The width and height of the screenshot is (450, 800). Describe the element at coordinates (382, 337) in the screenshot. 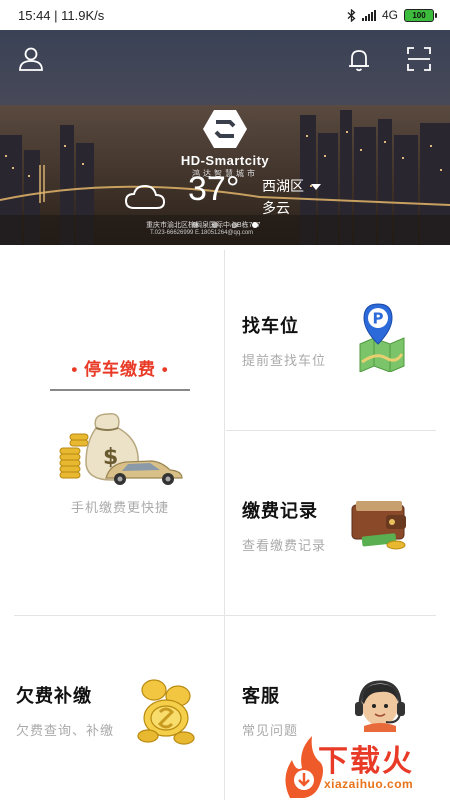

I see `parking-map-icon: P` at that location.